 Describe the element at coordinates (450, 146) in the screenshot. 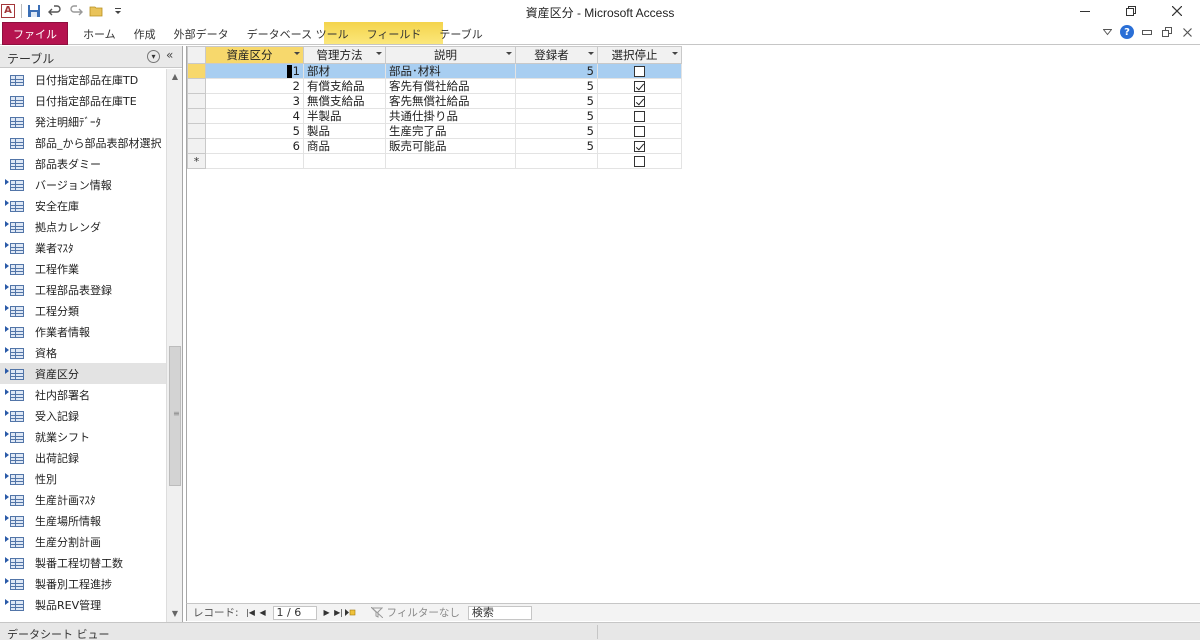

I see `cell-description: 販売可能品` at that location.